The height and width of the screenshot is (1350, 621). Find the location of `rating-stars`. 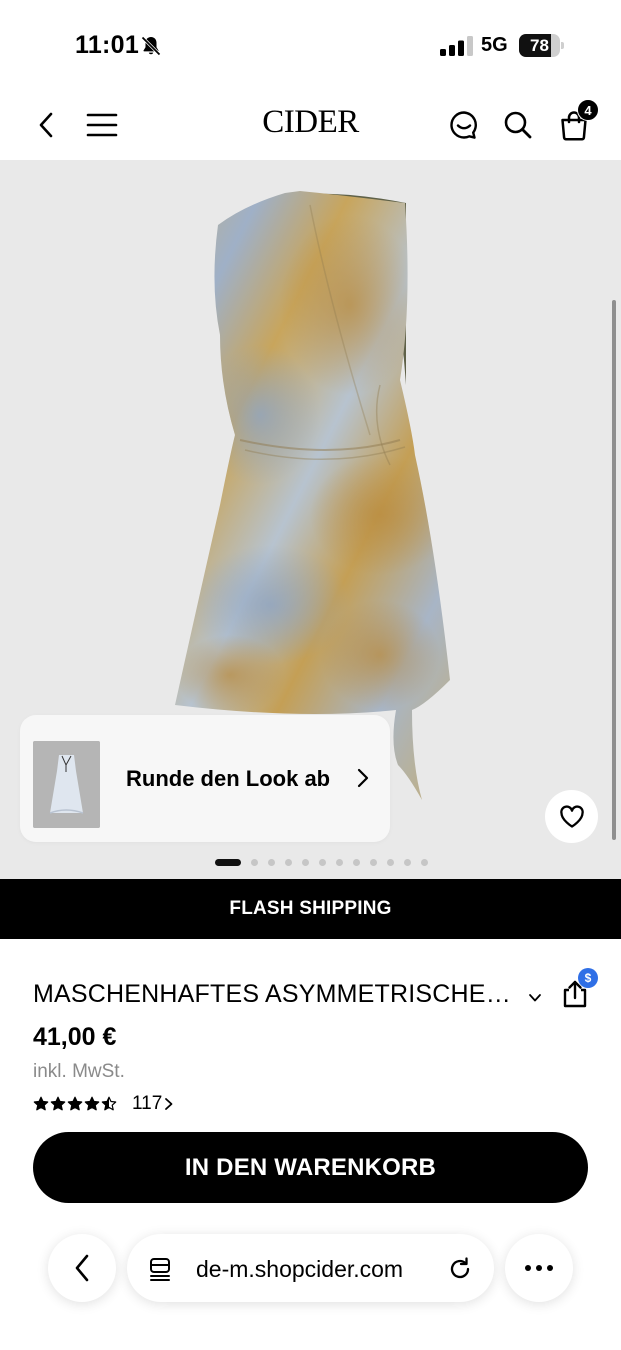

rating-stars is located at coordinates (75, 1104).